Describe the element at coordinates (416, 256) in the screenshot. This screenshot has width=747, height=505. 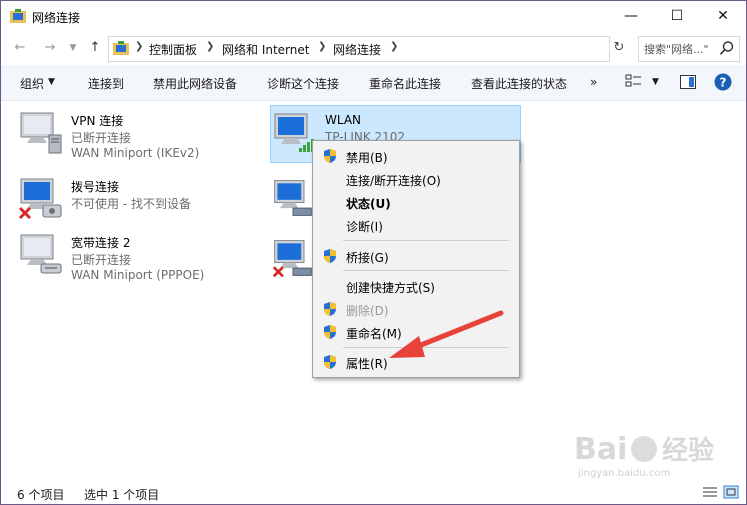
I see `menu-item-bridge: 桥接(G)` at that location.